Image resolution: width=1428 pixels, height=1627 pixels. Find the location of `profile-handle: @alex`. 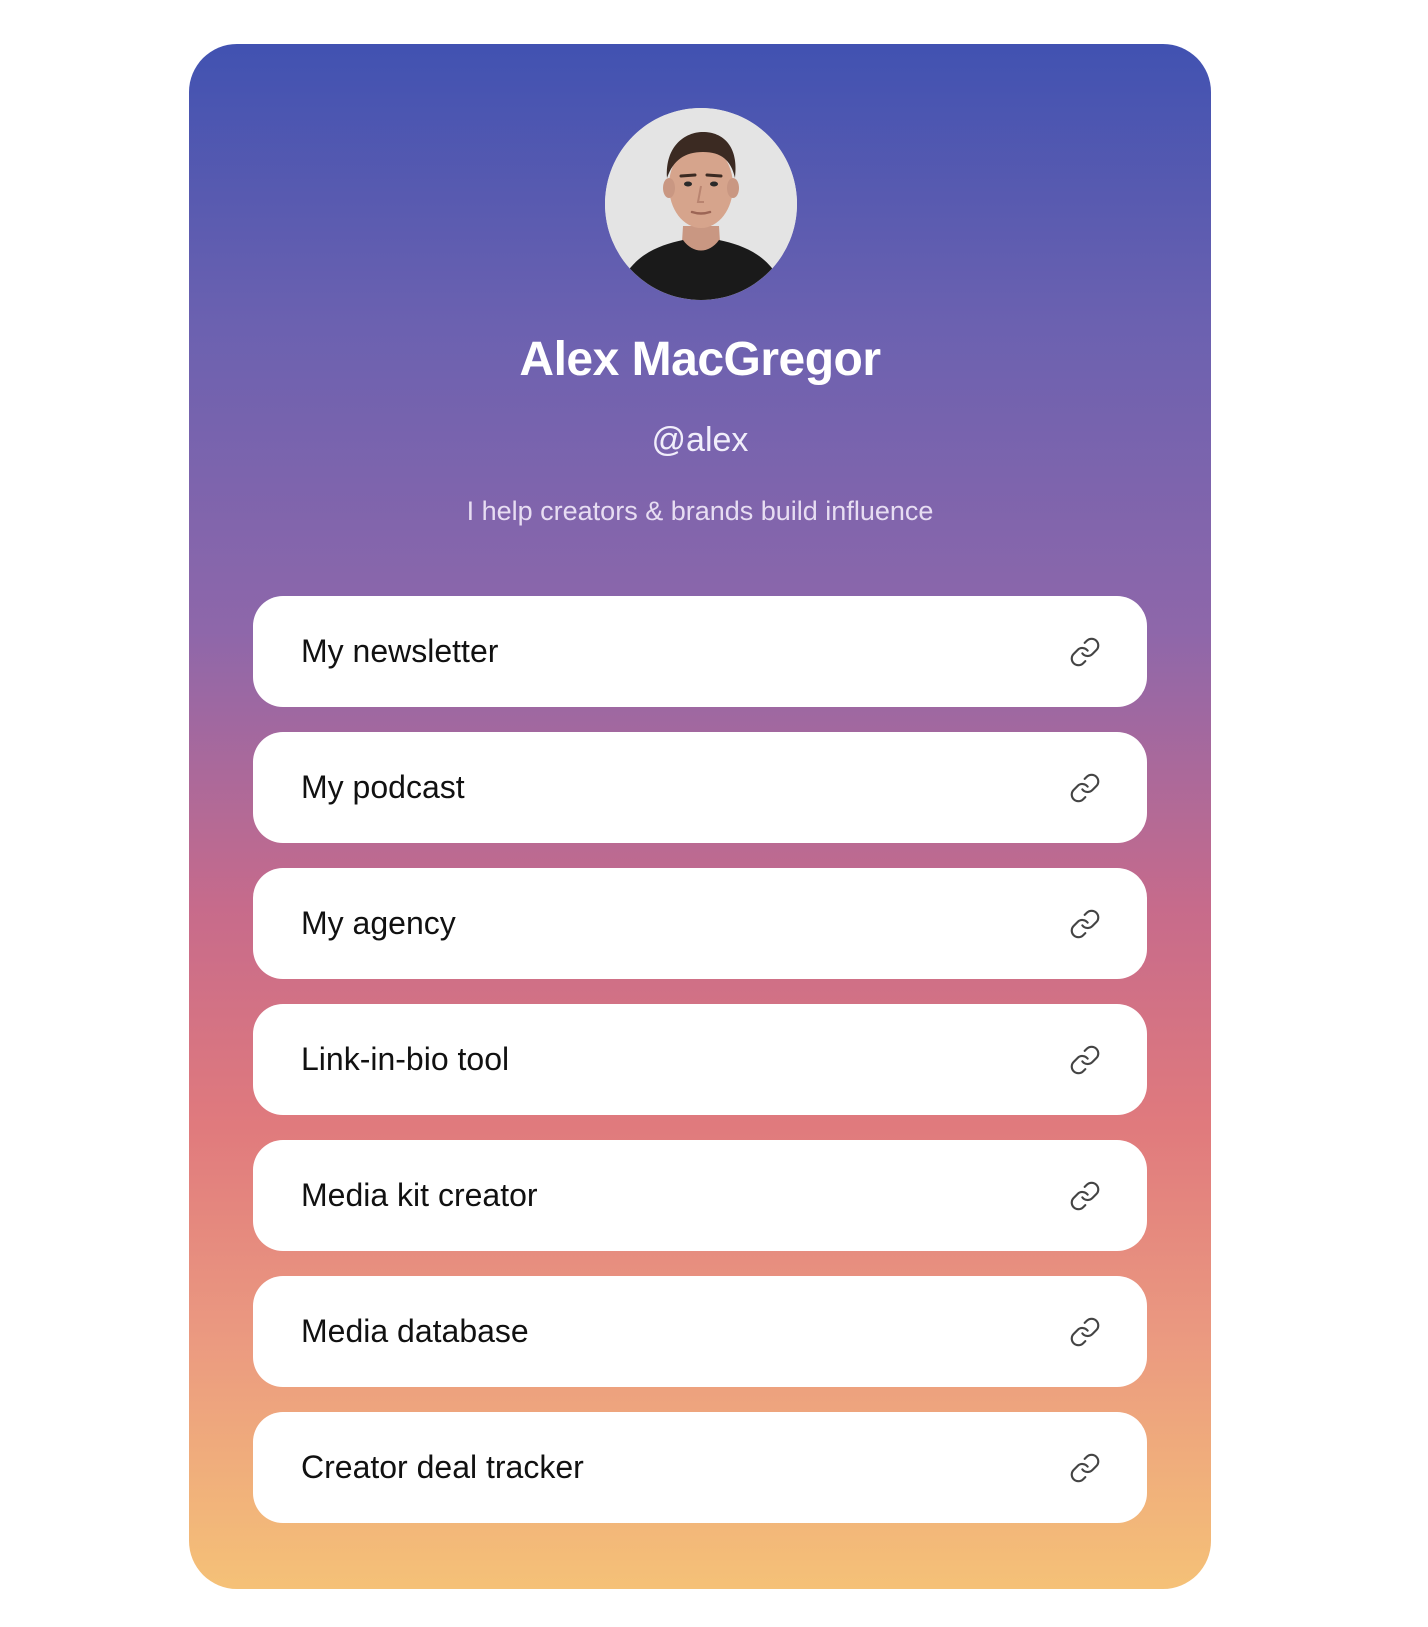

profile-handle: @alex is located at coordinates (700, 440).